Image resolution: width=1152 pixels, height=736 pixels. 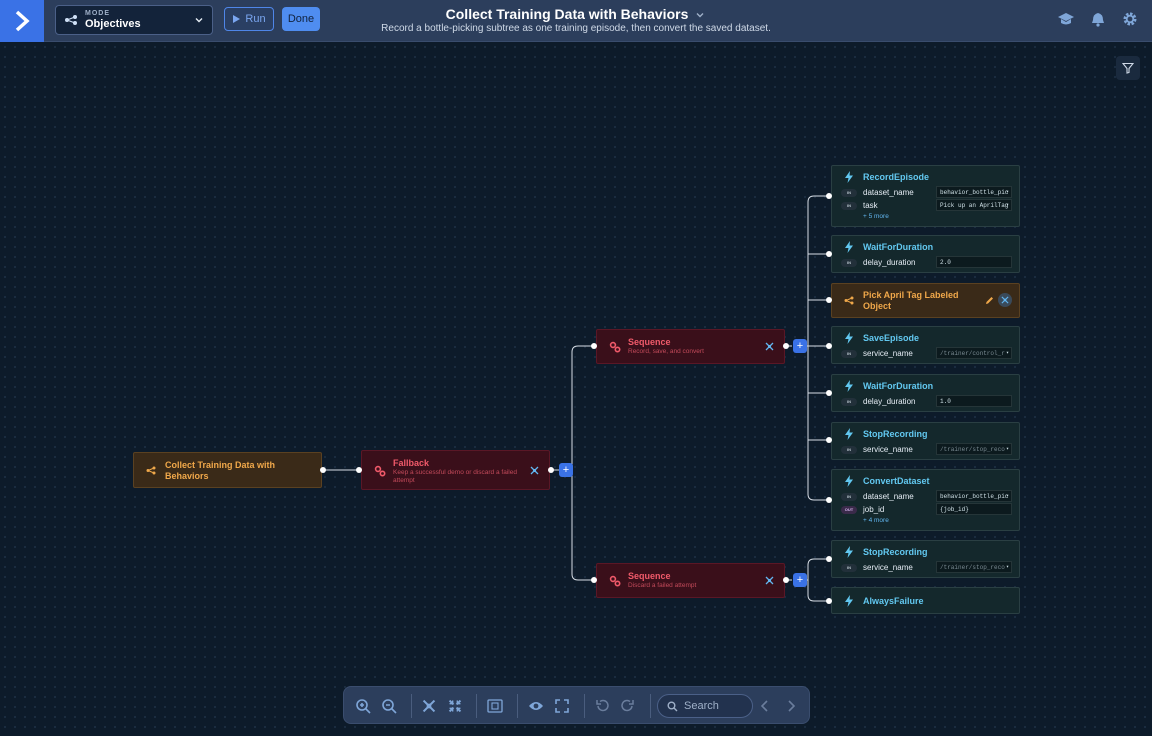 I want to click on node-title: SaveEpisode, so click(x=891, y=338).